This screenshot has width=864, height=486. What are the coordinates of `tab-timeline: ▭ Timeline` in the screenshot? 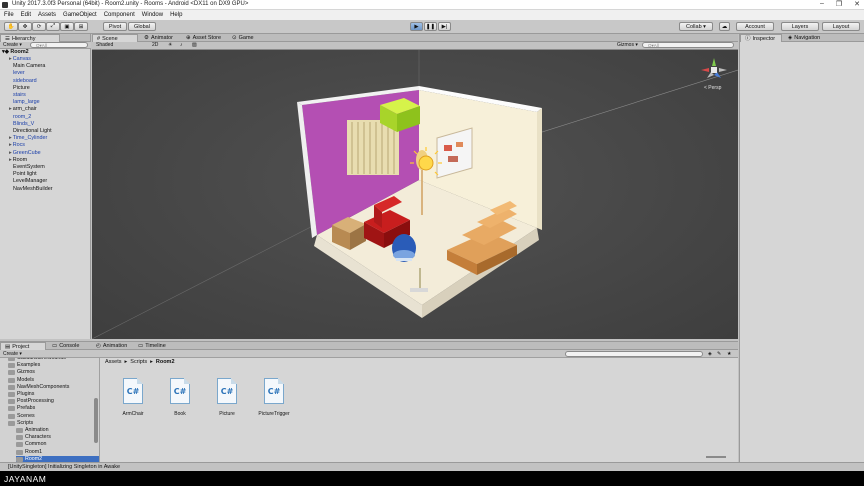 It's located at (152, 346).